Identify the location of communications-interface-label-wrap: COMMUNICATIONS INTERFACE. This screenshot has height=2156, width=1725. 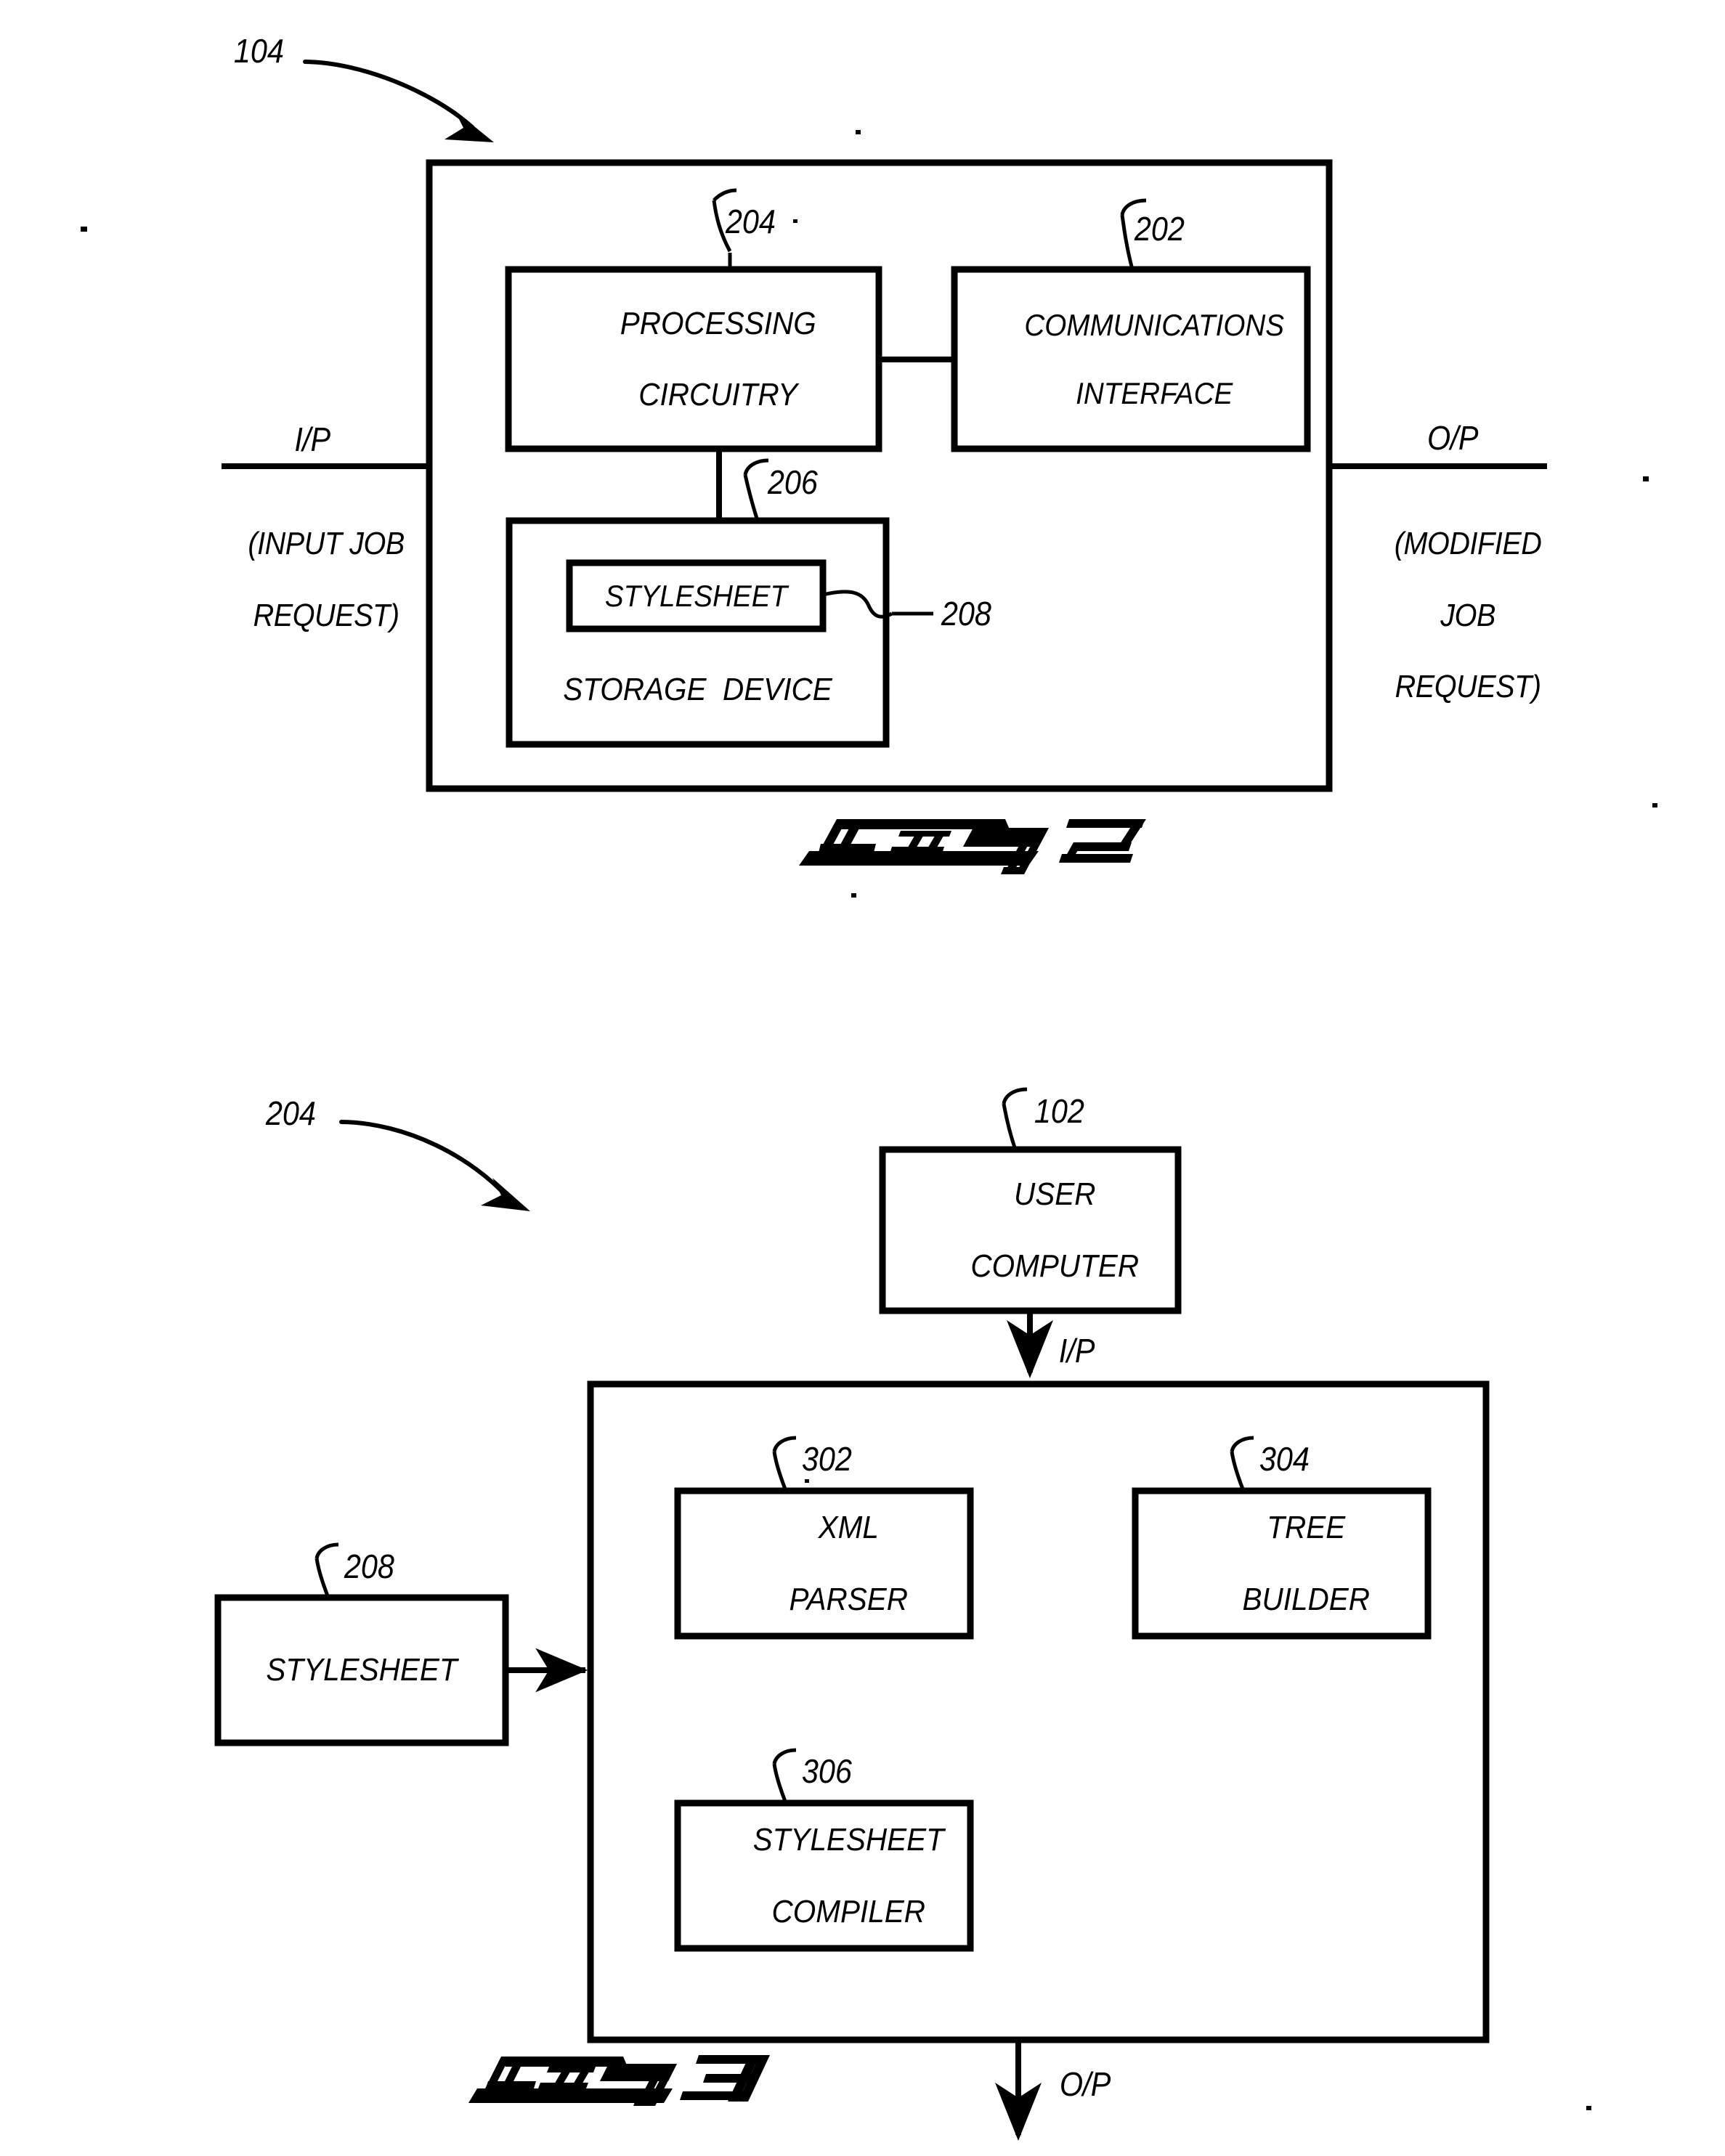
(1130, 359).